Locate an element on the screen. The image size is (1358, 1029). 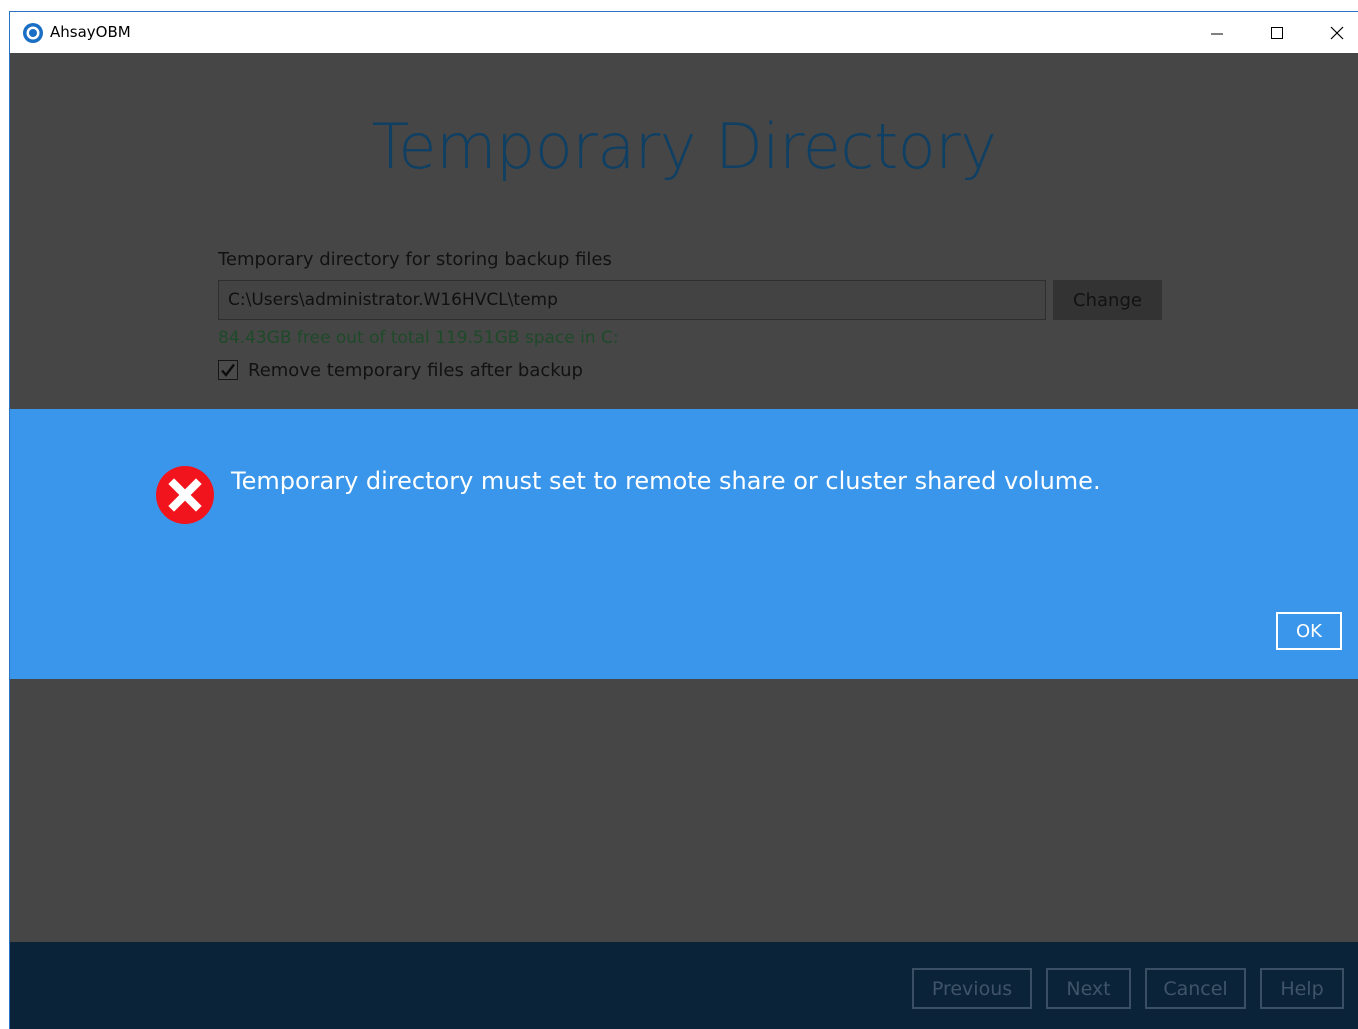
remove-temp-files-option: Remove temporary files after backup is located at coordinates (400, 370).